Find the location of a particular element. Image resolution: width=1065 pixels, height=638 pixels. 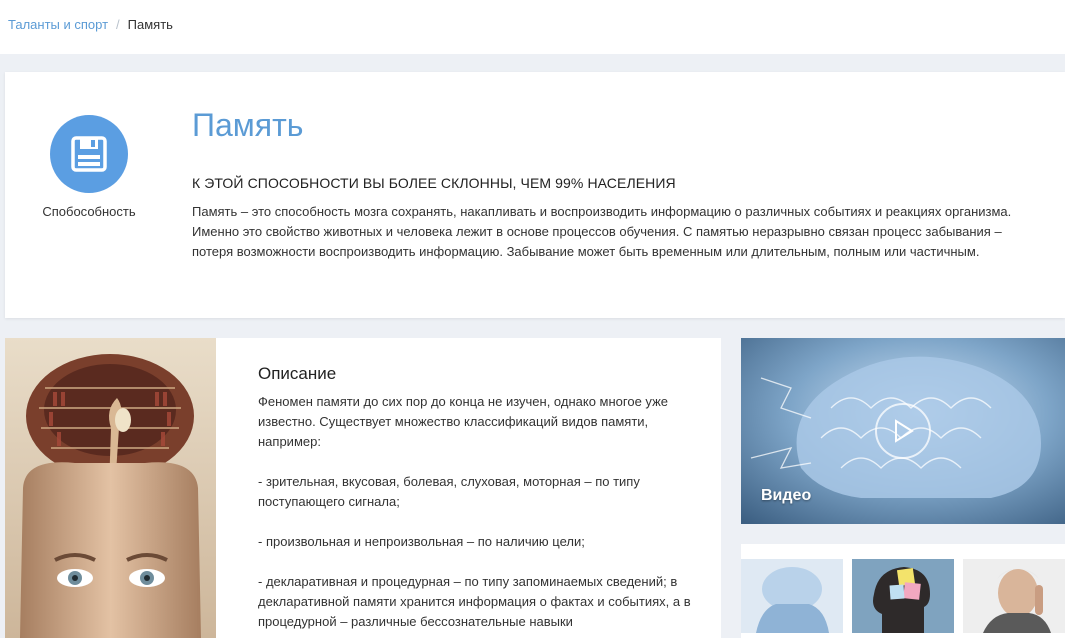

breadcrumb: Таланты и спорт / Память is located at coordinates (90, 25).